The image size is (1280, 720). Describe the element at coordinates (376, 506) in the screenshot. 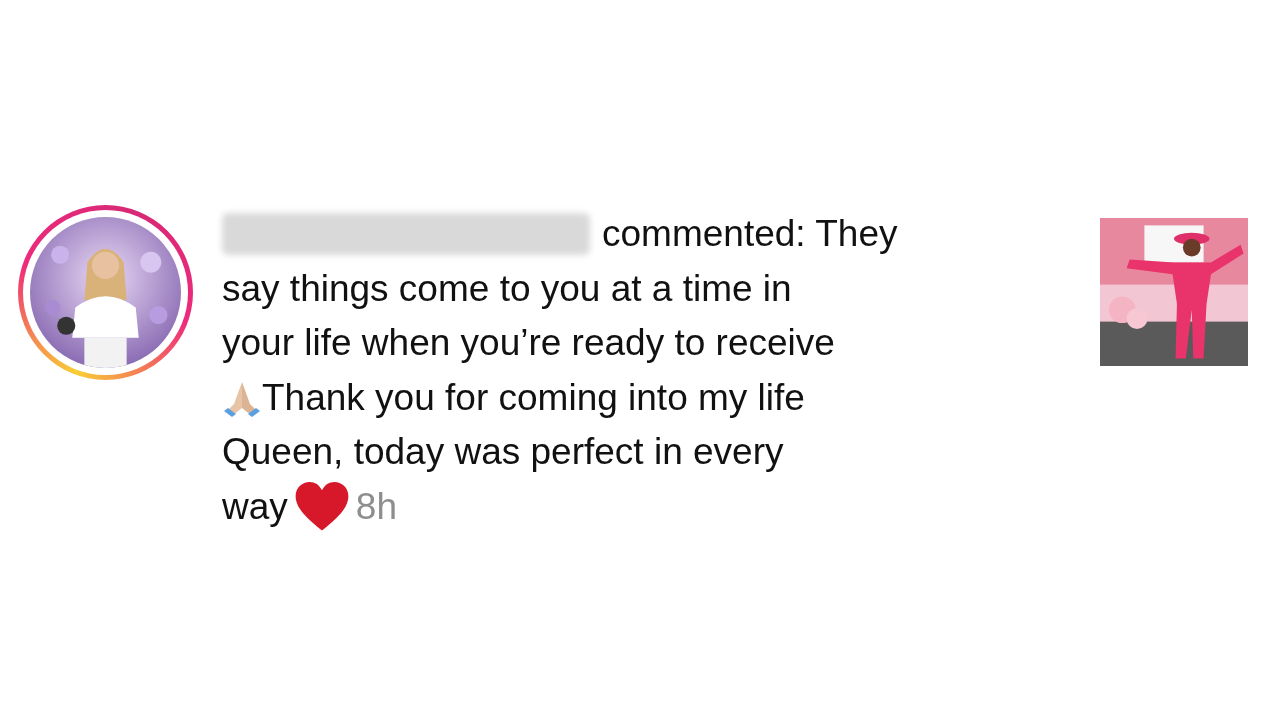

I see `timestamp: 8h` at that location.